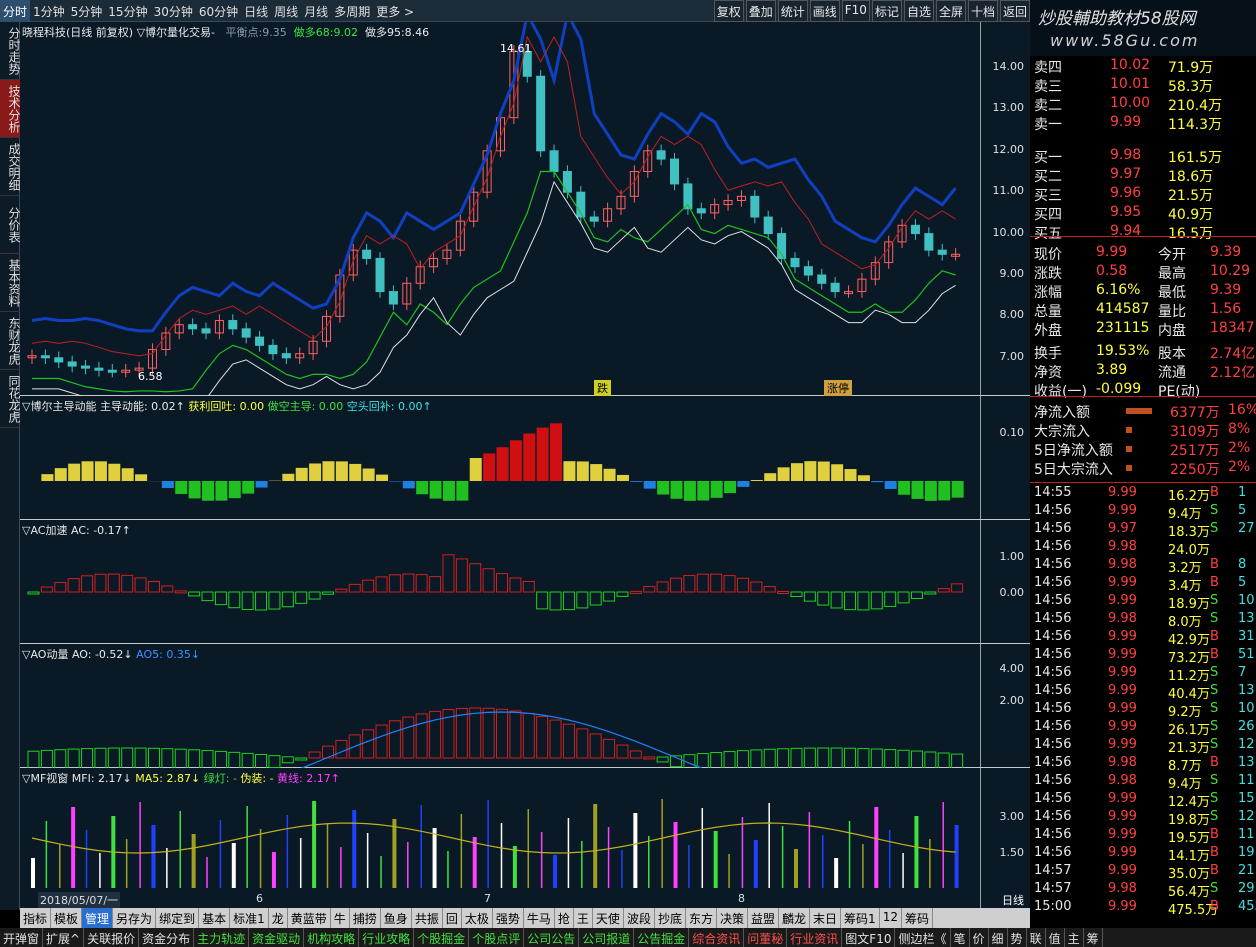  What do you see at coordinates (1017, 937) in the screenshot?
I see `bottom-btn-21: 势` at bounding box center [1017, 937].